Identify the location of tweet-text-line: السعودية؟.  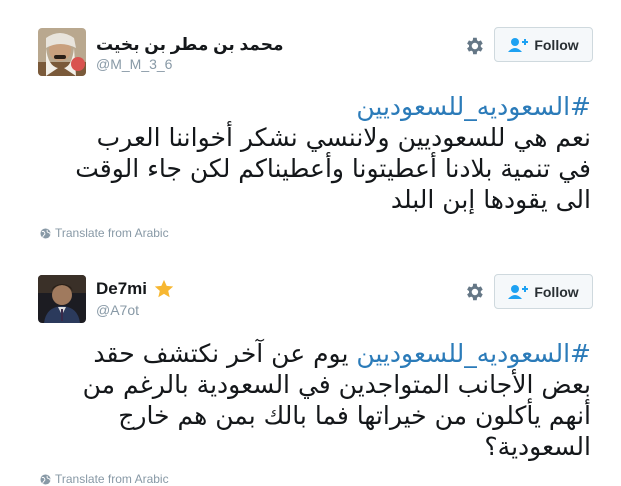
(537, 446).